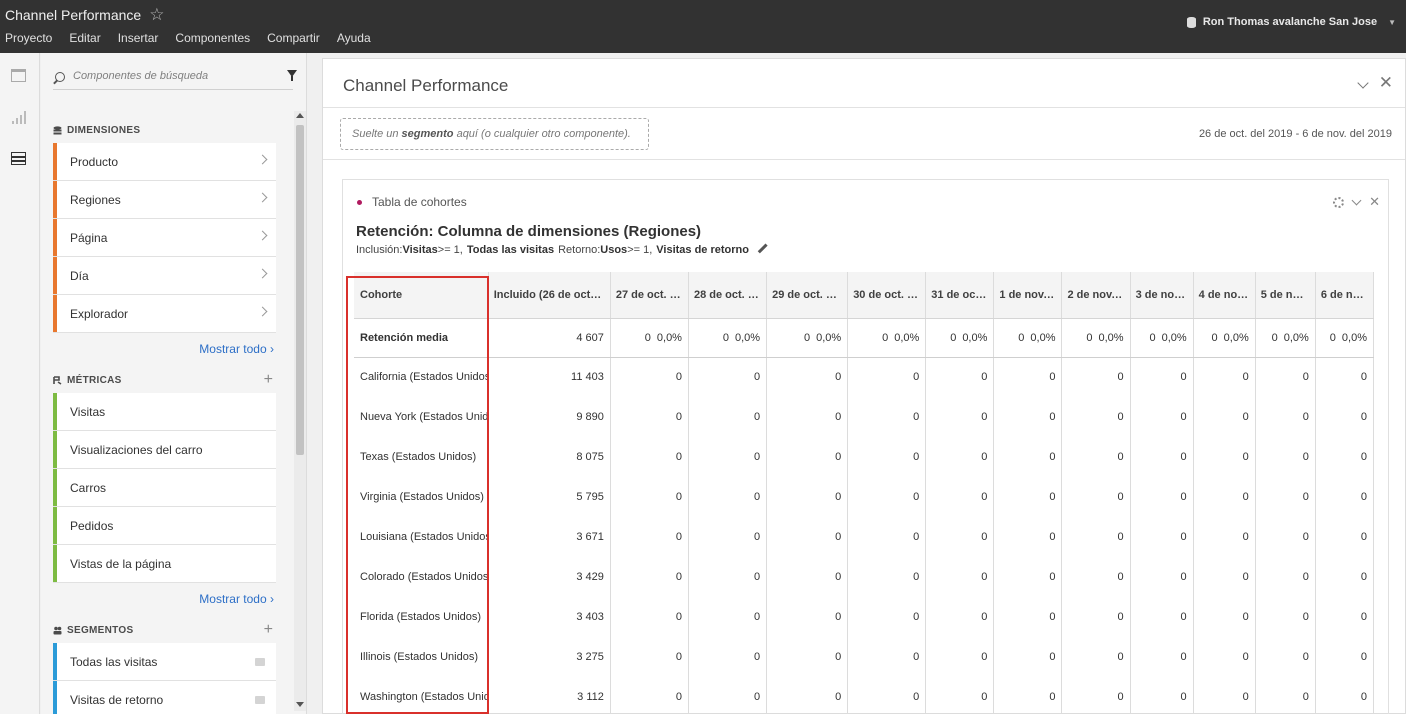 The image size is (1406, 714). Describe the element at coordinates (1374, 202) in the screenshot. I see `close-icon: ✕` at that location.